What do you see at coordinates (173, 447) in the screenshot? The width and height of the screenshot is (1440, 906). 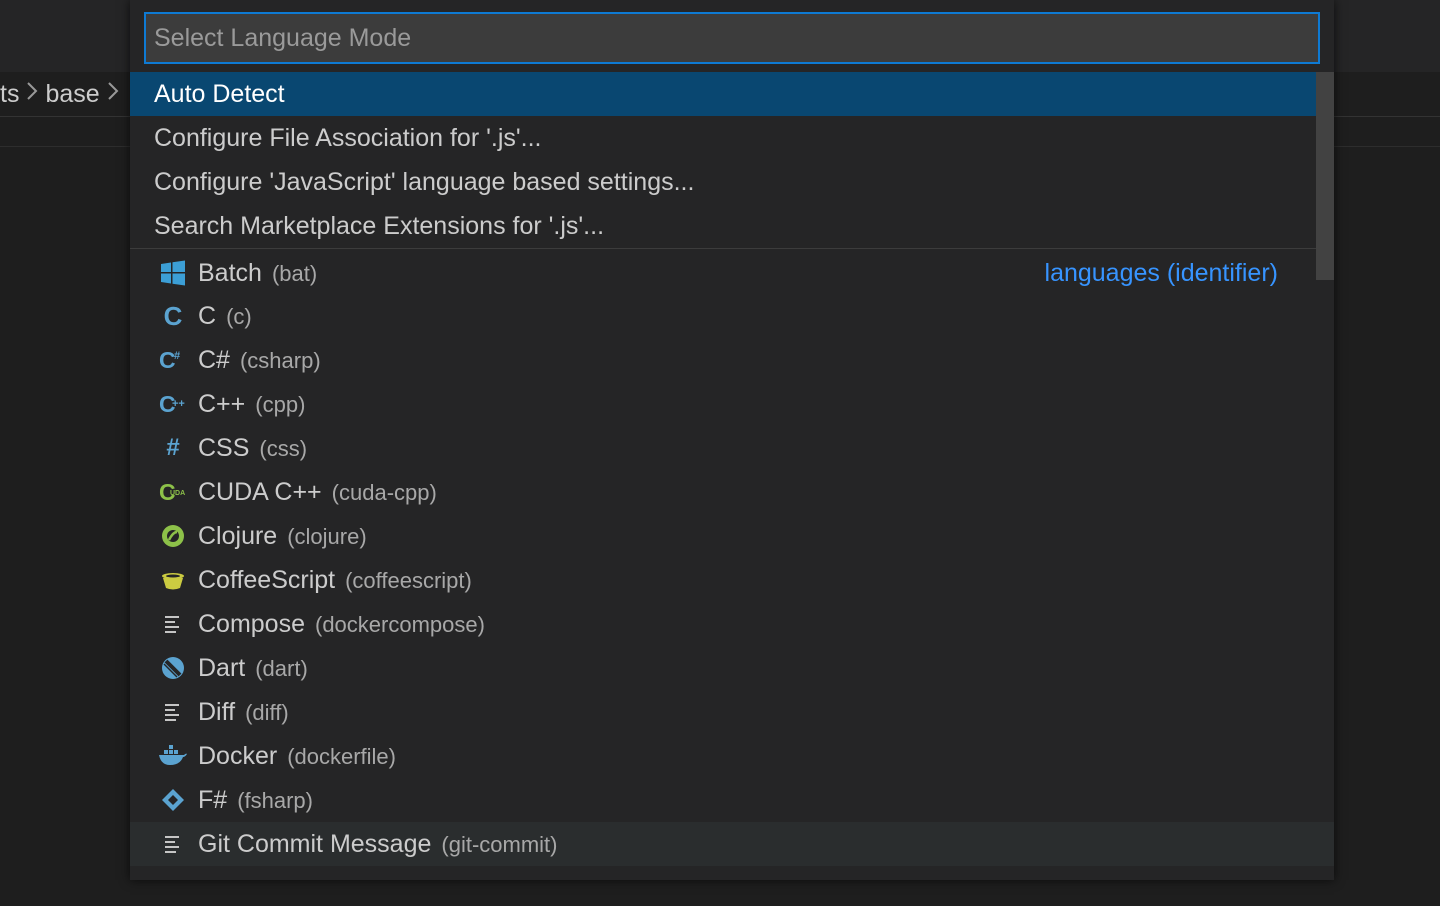 I see `css-hash-icon: #` at bounding box center [173, 447].